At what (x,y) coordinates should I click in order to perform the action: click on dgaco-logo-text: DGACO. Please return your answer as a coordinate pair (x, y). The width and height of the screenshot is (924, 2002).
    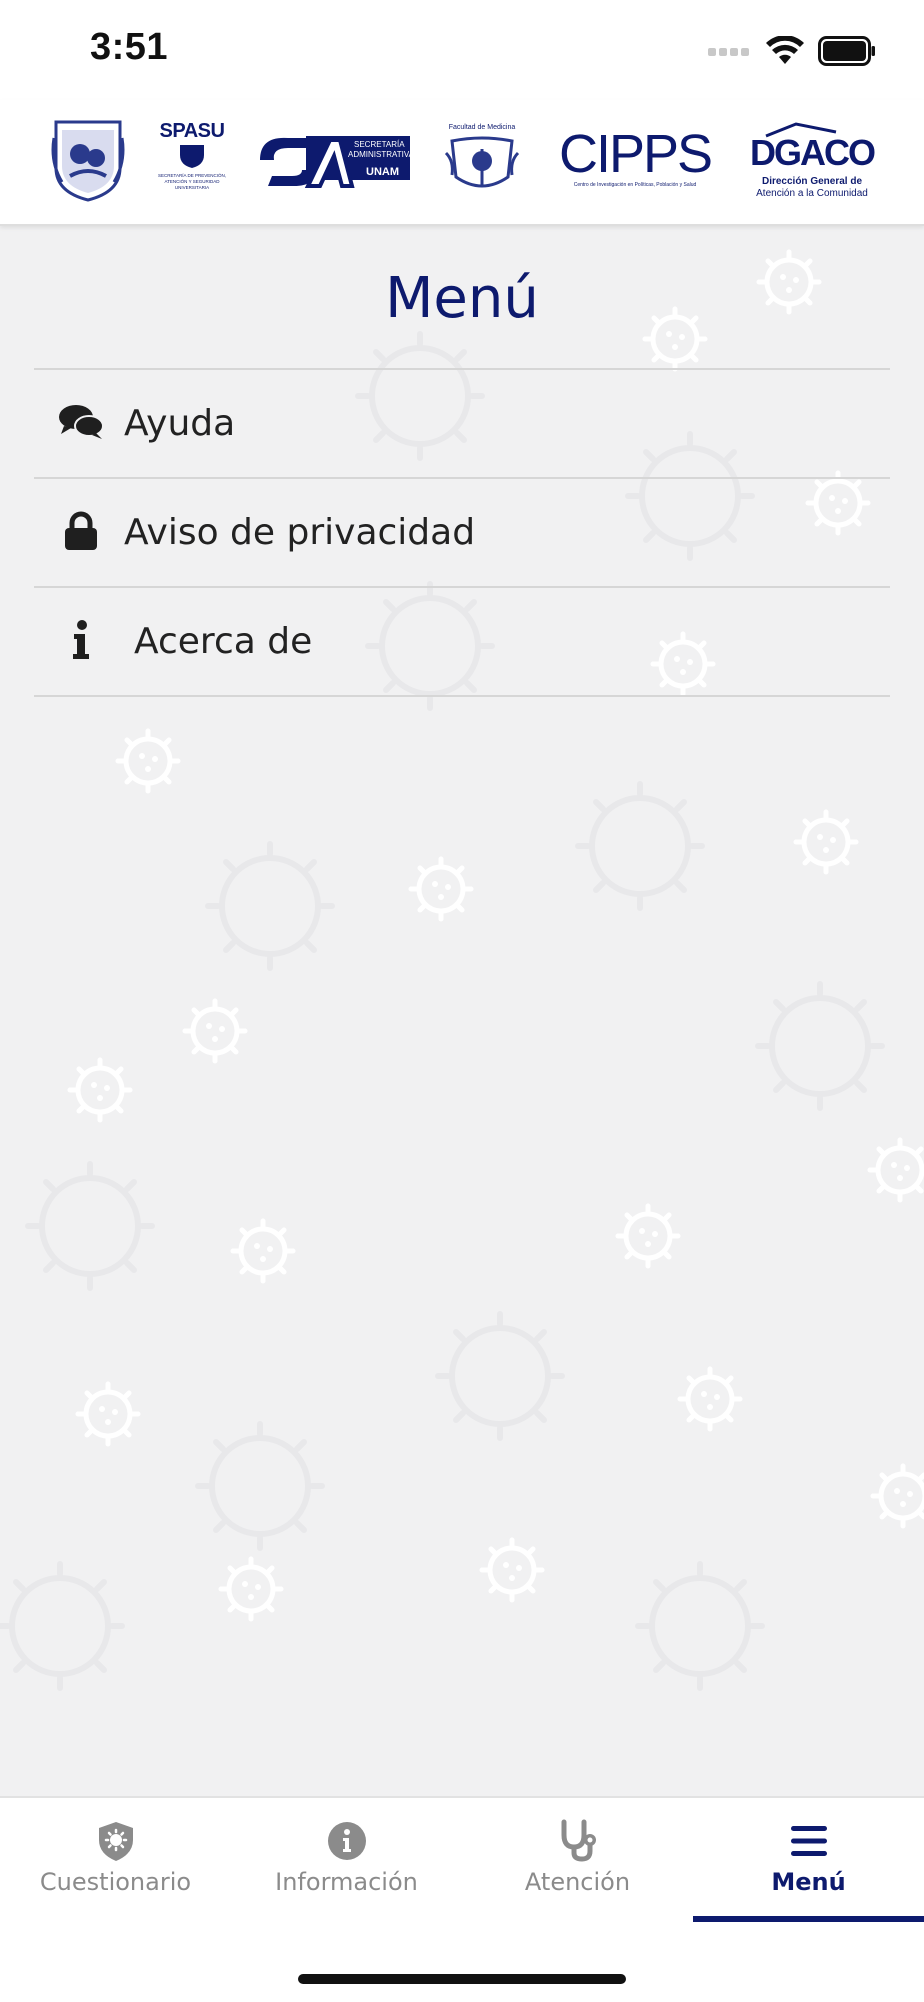
    Looking at the image, I should click on (813, 152).